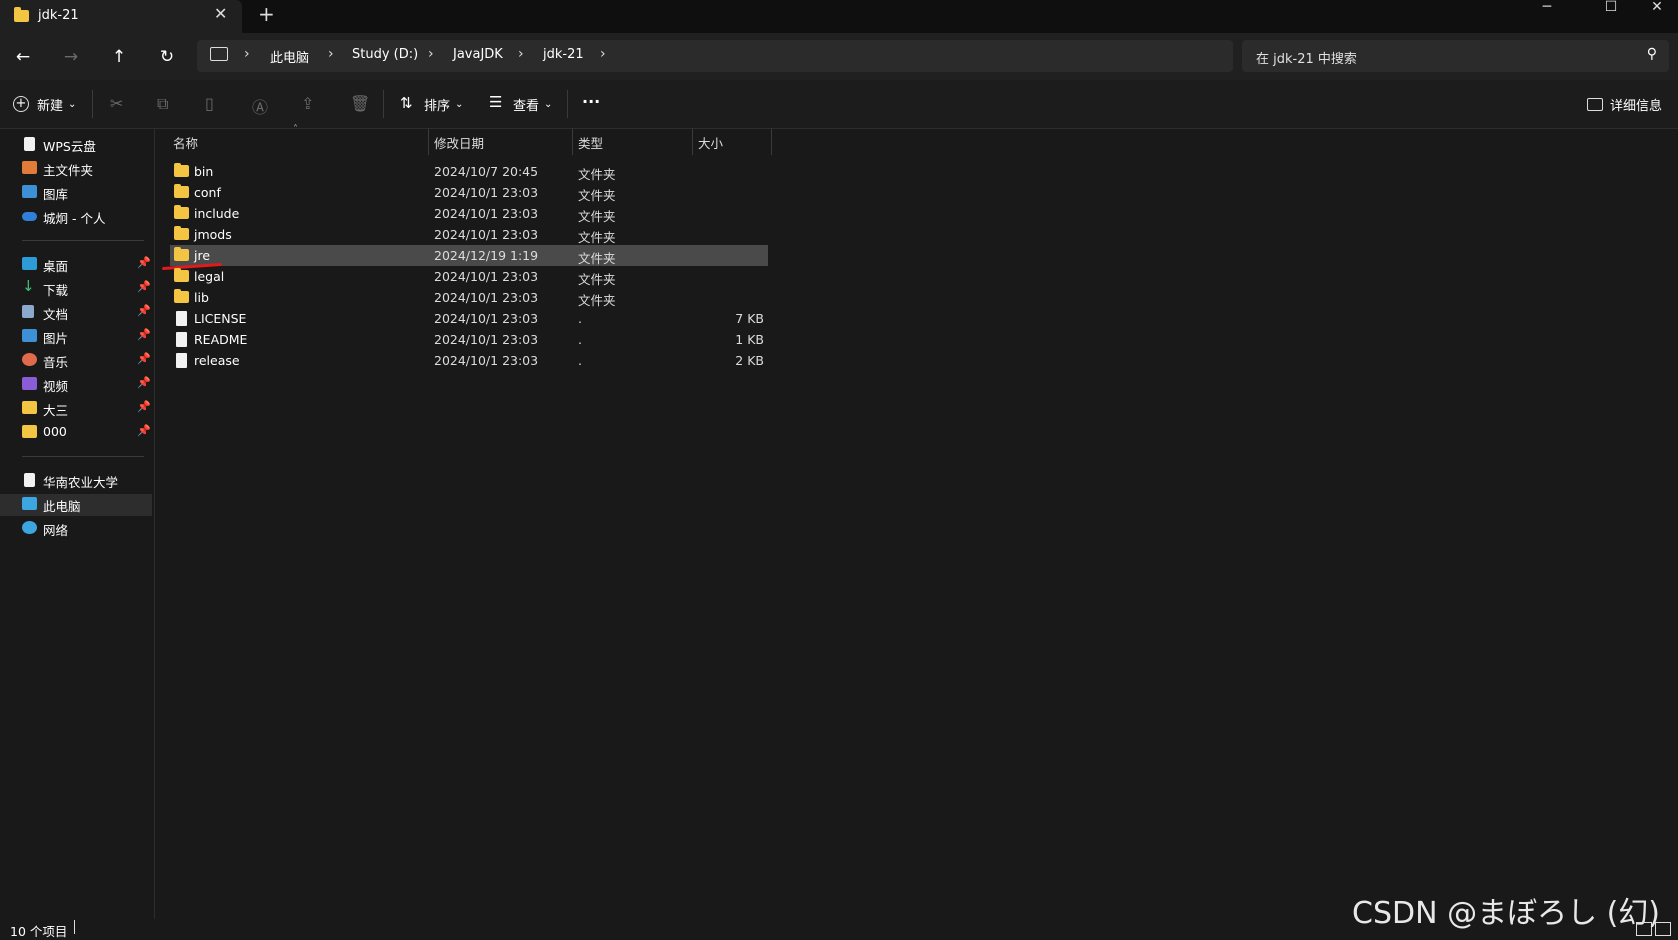 The image size is (1678, 940). I want to click on tab-jdk-21: jdk-21 ✕, so click(121, 16).